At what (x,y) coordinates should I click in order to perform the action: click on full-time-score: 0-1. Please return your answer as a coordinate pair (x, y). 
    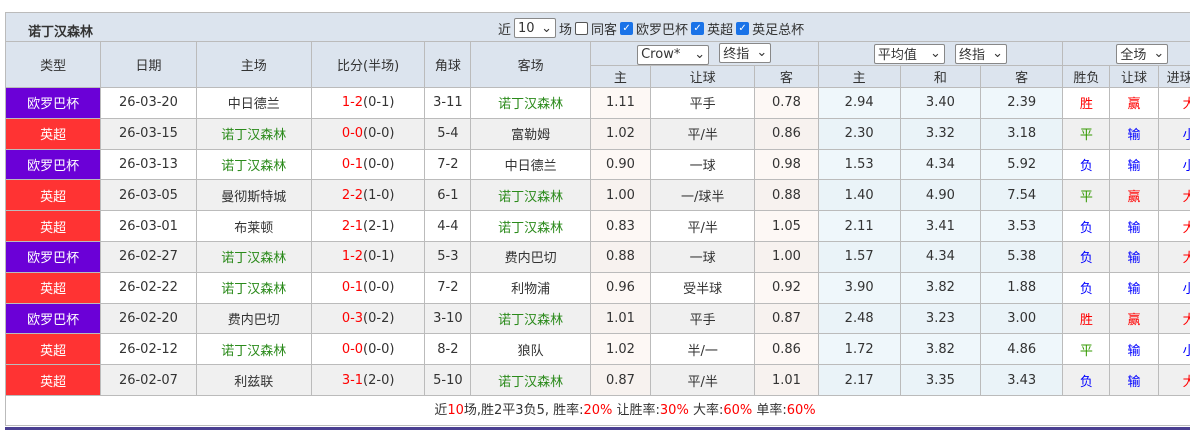
    Looking at the image, I should click on (352, 288).